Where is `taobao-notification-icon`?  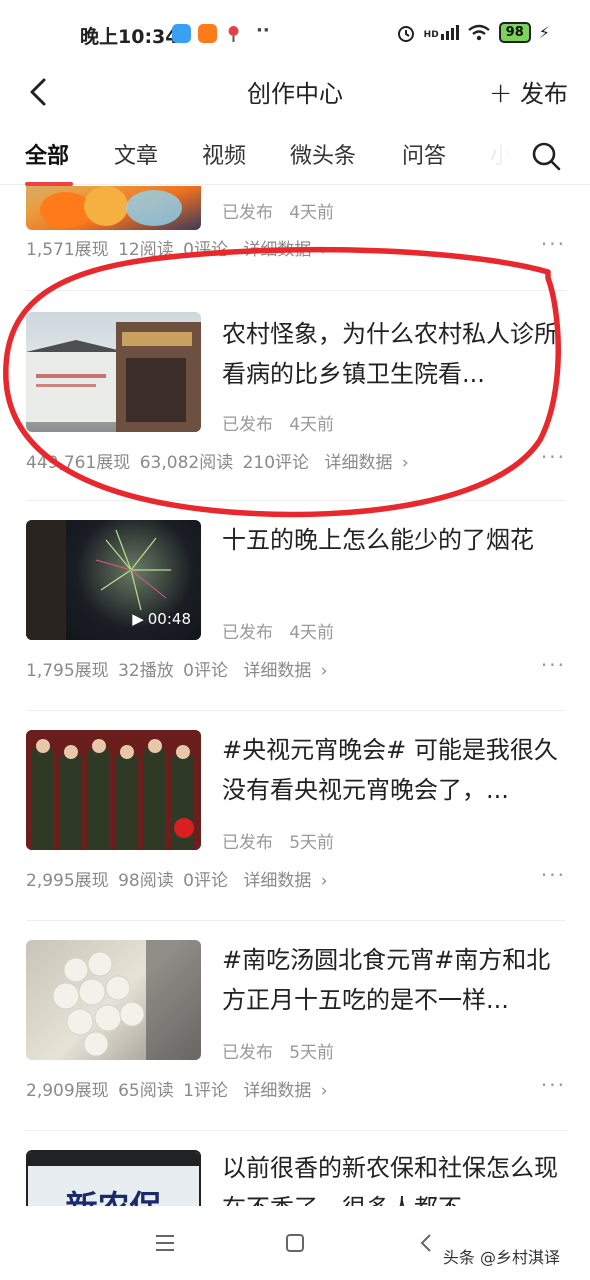 taobao-notification-icon is located at coordinates (207, 33).